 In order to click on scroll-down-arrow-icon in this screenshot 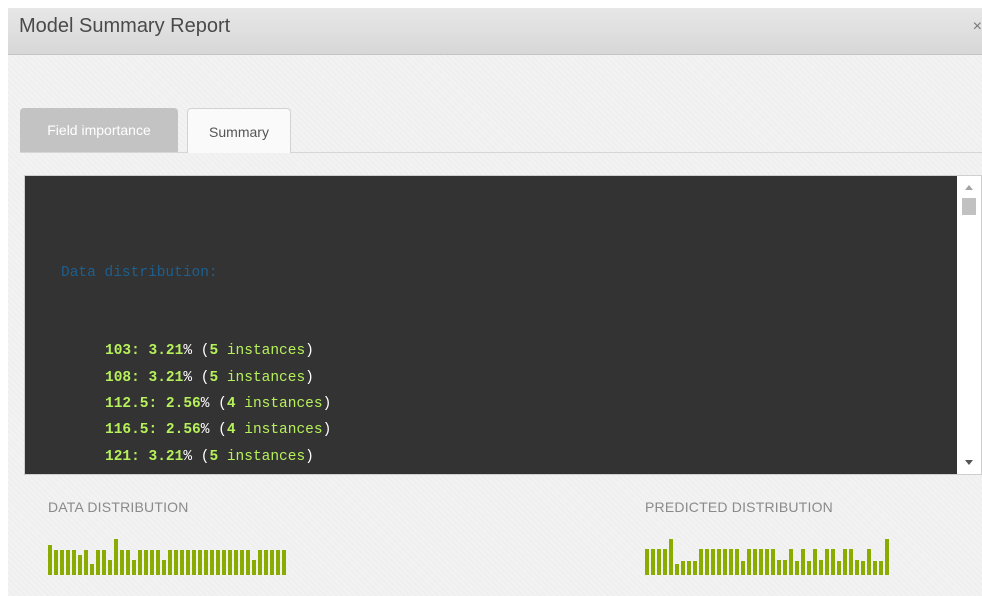, I will do `click(969, 462)`.